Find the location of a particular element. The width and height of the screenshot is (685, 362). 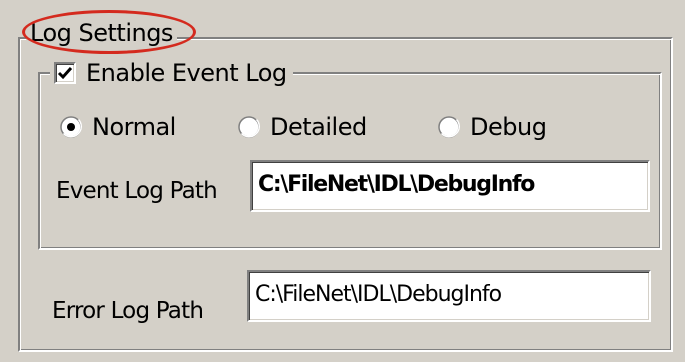

radio-normal: Normal is located at coordinates (118, 127).